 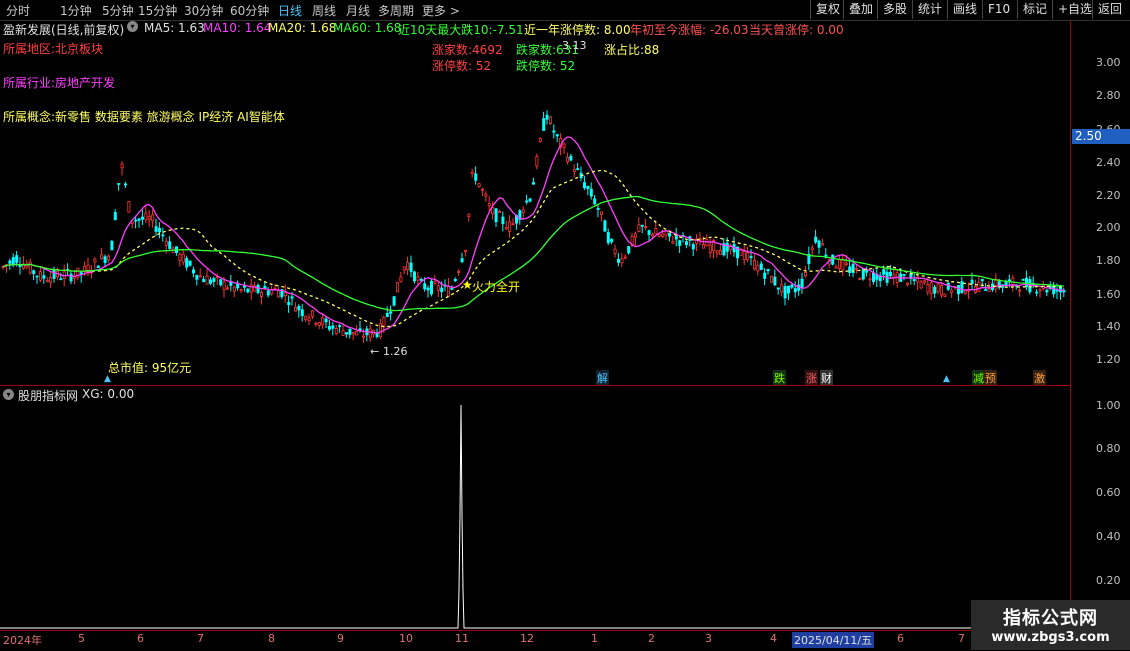 What do you see at coordinates (811, 378) in the screenshot?
I see `event-marker: 涨` at bounding box center [811, 378].